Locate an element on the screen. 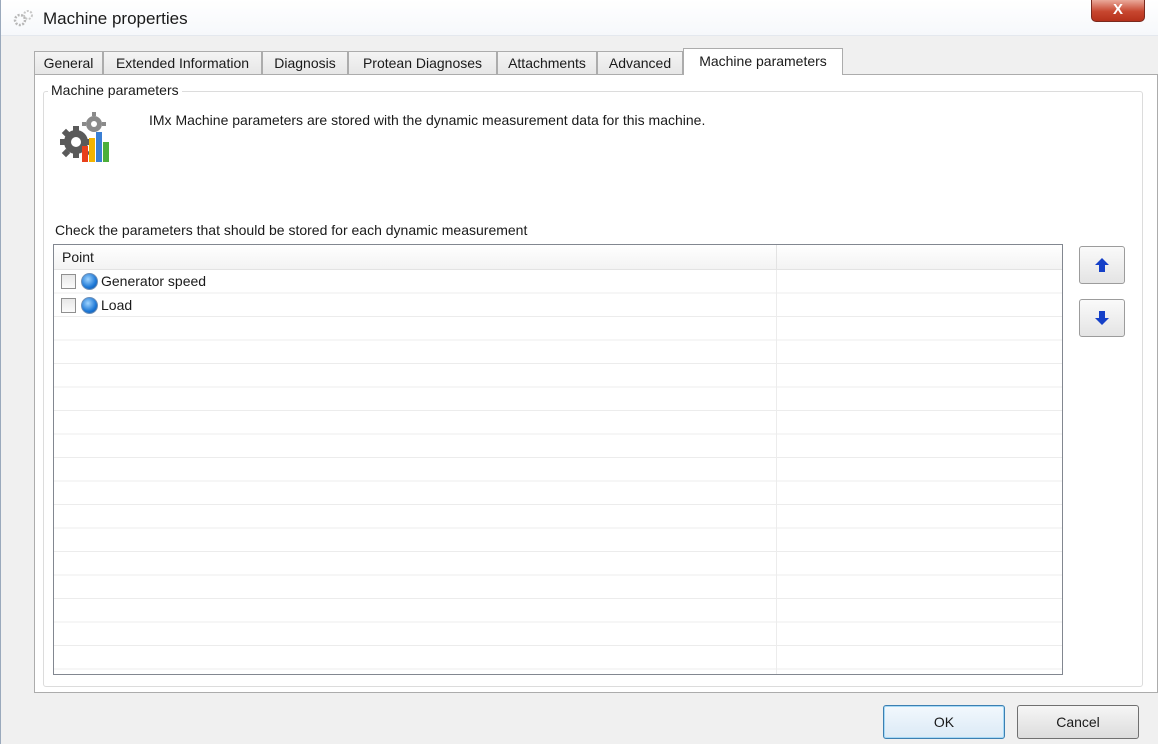 This screenshot has width=1158, height=744. move-down-button is located at coordinates (1102, 318).